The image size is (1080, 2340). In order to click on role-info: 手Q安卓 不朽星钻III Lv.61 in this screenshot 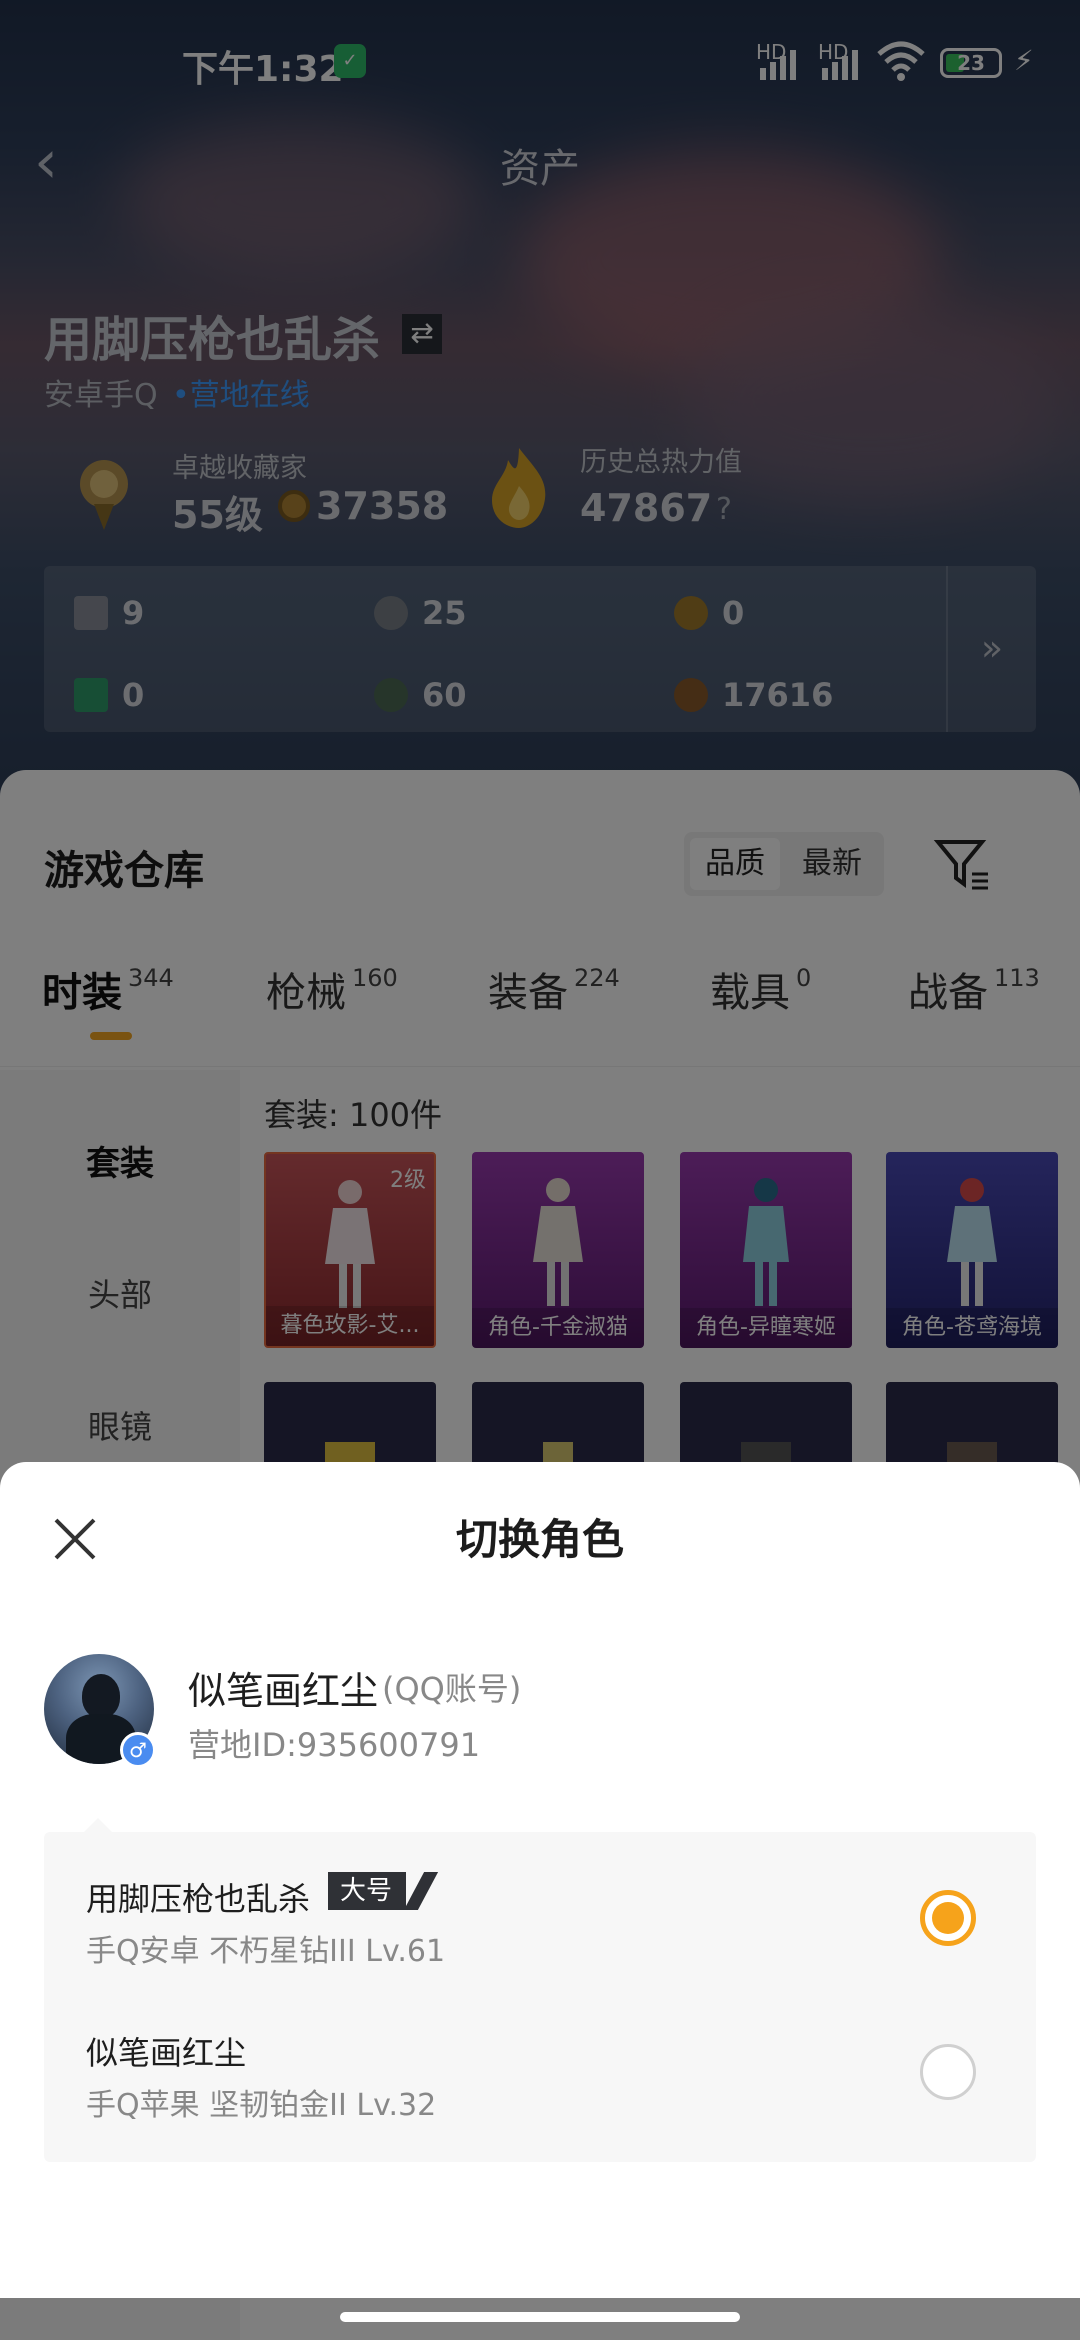, I will do `click(266, 1951)`.